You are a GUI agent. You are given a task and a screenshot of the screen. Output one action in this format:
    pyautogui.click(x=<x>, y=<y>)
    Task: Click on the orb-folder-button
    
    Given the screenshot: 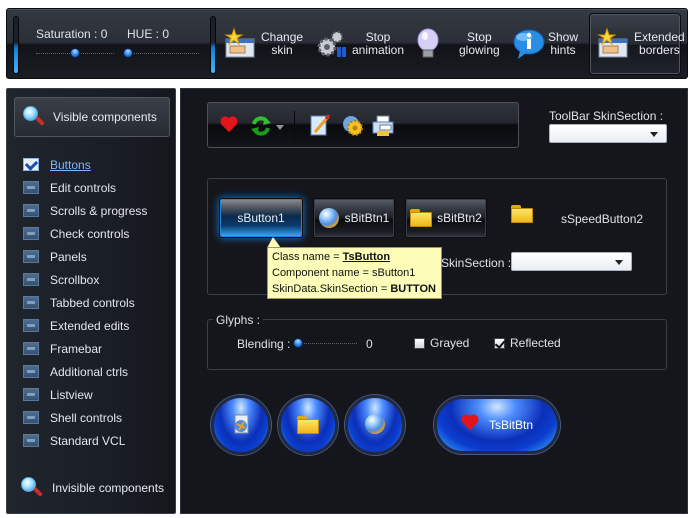 What is the action you would take?
    pyautogui.click(x=308, y=425)
    